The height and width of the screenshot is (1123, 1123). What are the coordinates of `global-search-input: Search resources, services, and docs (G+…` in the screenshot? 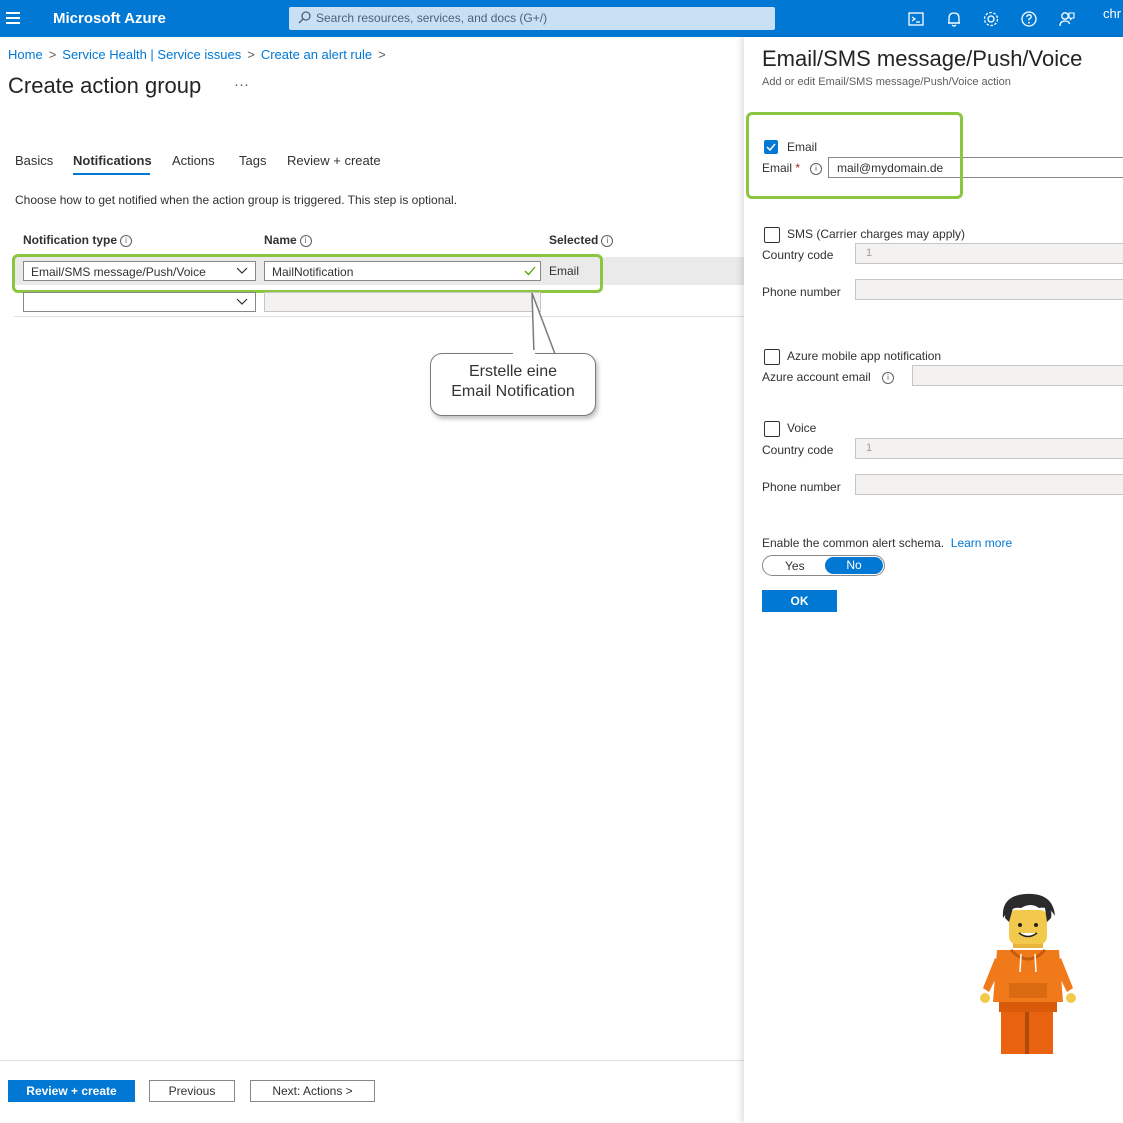 It's located at (532, 18).